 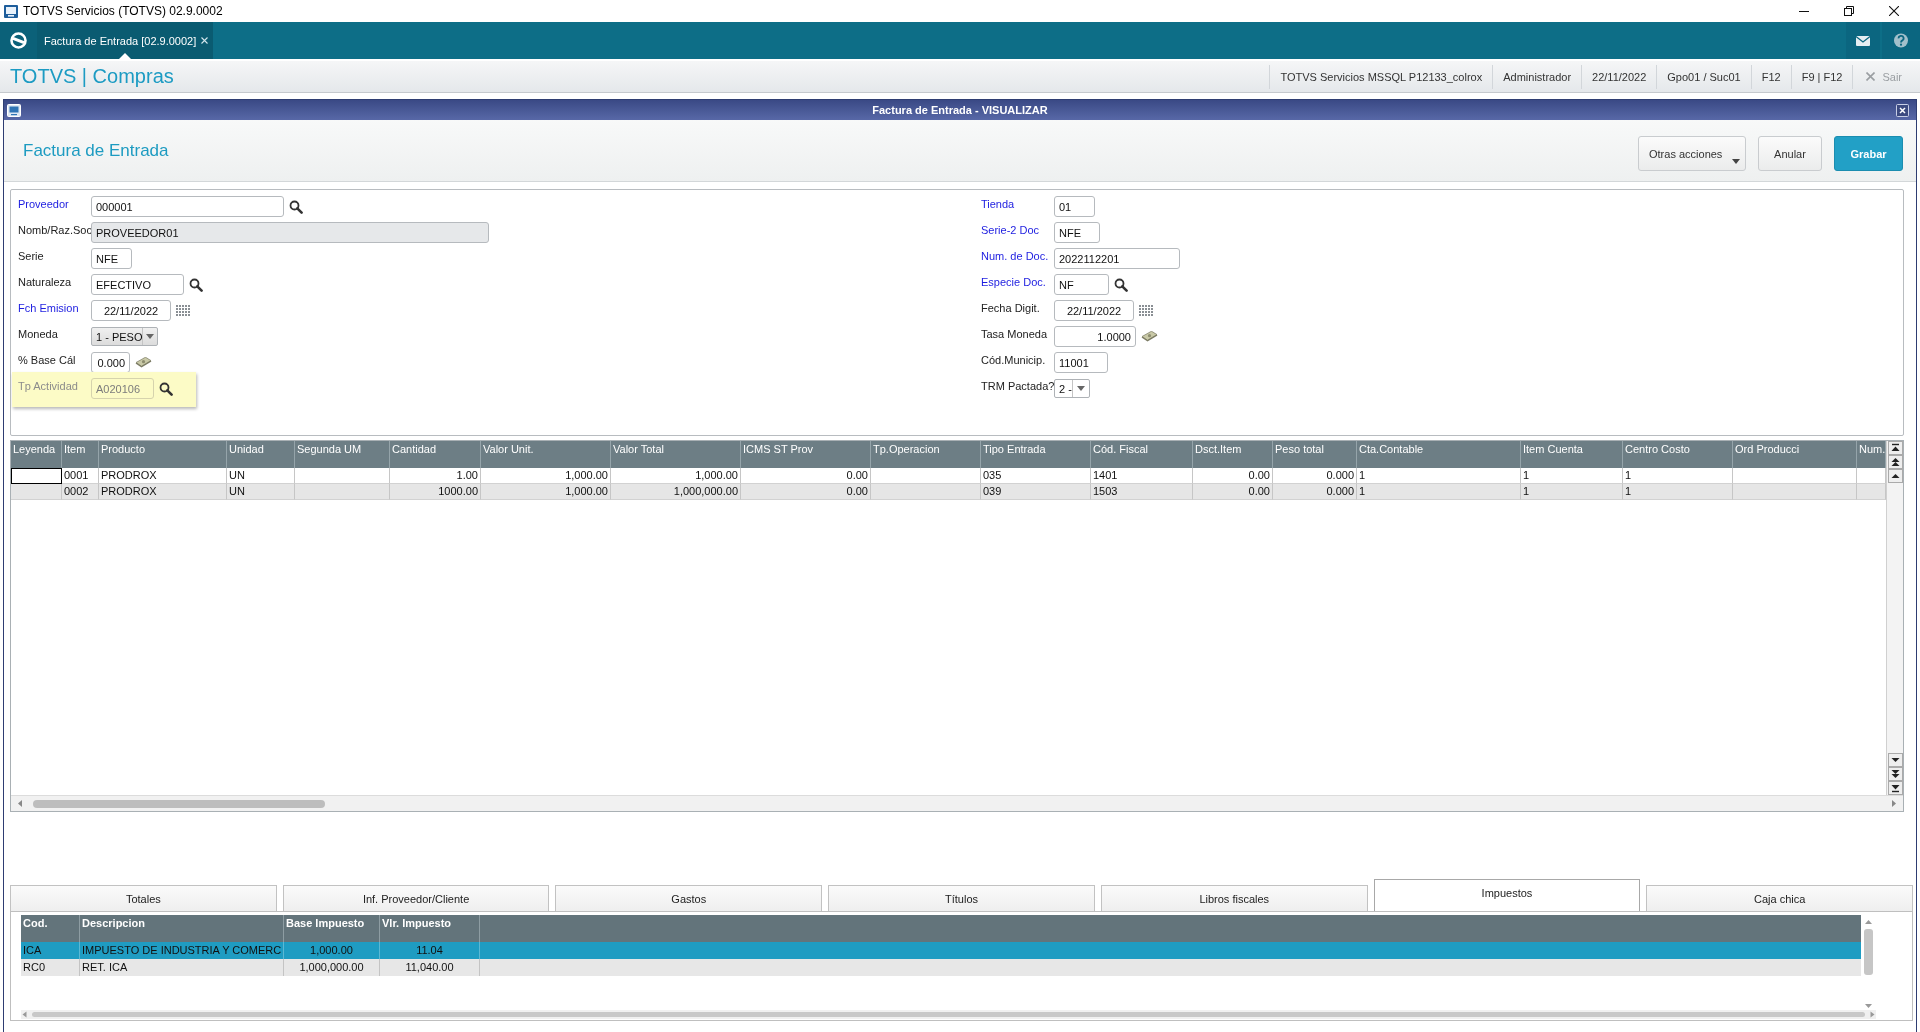 I want to click on table-cell: 1,000.00, so click(x=546, y=492).